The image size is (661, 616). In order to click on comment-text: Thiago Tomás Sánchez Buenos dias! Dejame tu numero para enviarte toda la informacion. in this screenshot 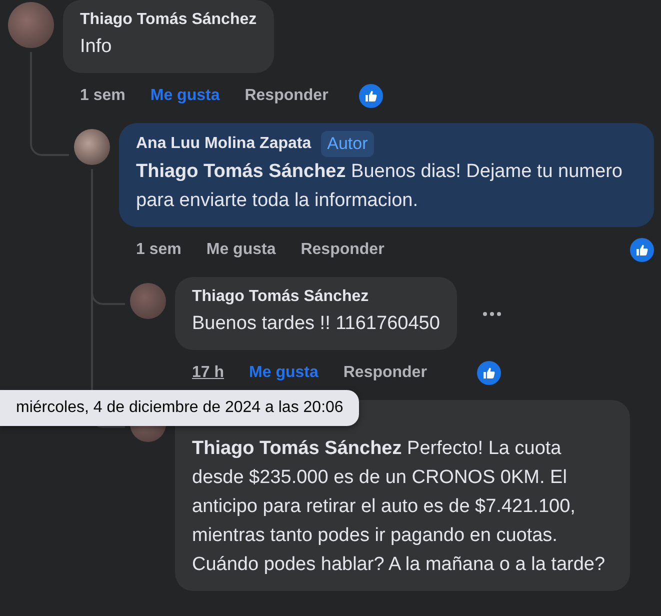, I will do `click(380, 186)`.